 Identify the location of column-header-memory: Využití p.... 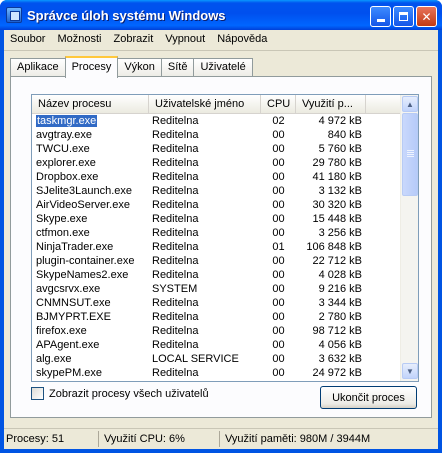
(331, 104).